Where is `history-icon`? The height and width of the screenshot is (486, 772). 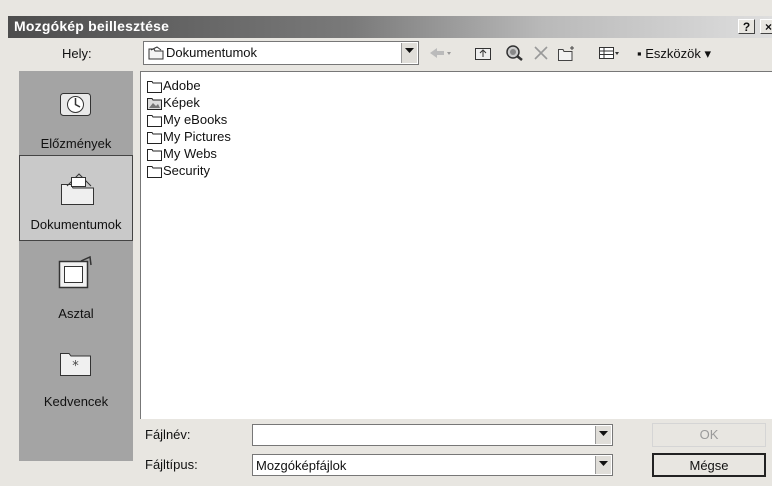
history-icon is located at coordinates (76, 104).